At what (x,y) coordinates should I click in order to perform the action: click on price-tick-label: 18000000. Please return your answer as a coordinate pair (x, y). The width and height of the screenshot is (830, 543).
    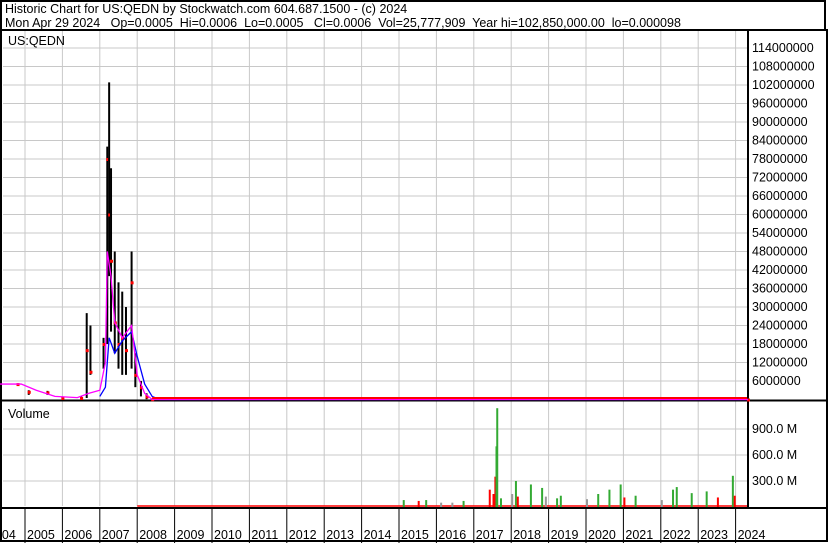
    Looking at the image, I should click on (780, 344).